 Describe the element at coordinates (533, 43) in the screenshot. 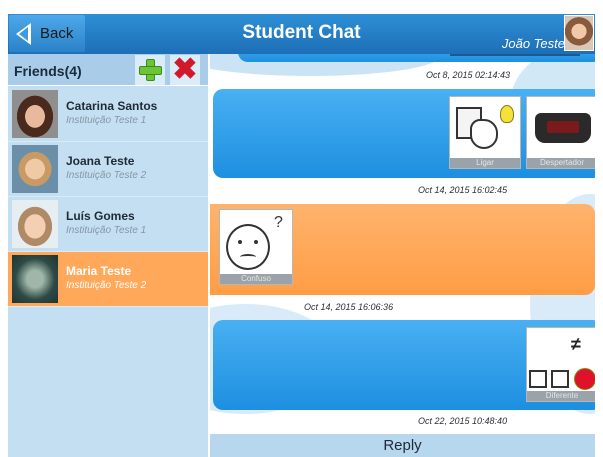

I see `current-user-name: João Teste` at that location.